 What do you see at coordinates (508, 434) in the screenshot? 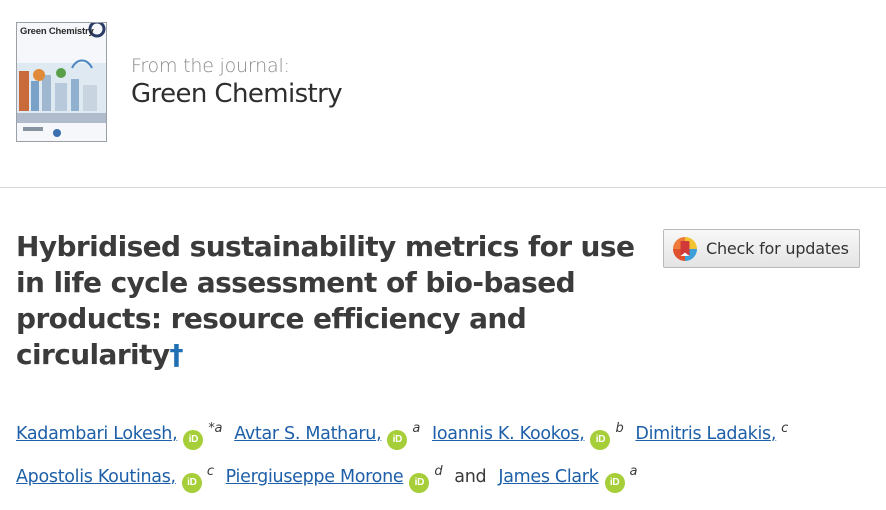
I see `author-name-link: Ioannis K. Kookos,` at bounding box center [508, 434].